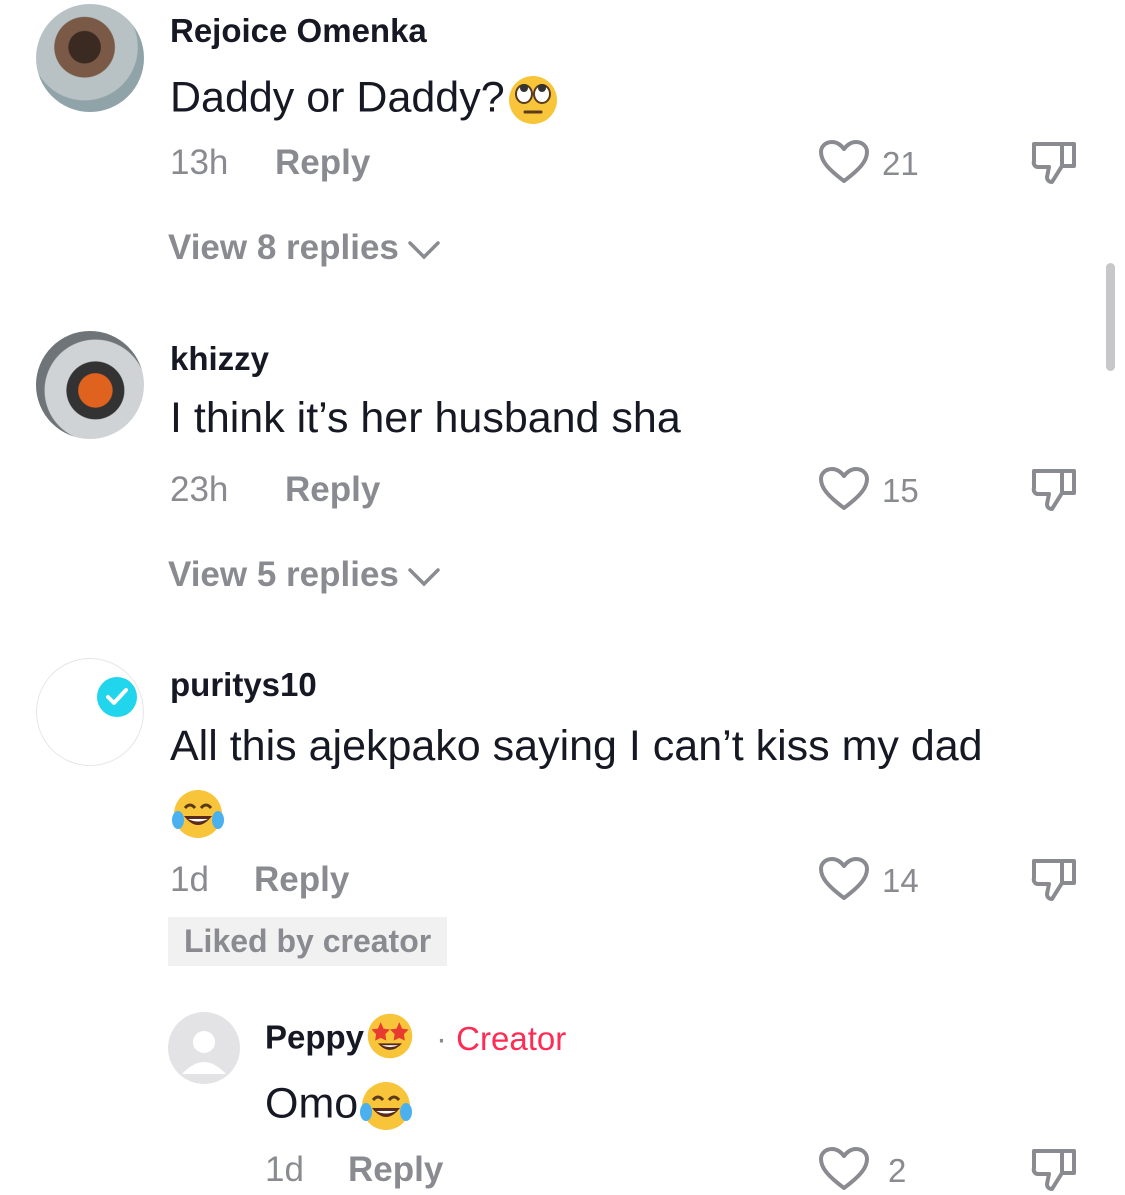 Image resolution: width=1125 pixels, height=1195 pixels. Describe the element at coordinates (204, 1052) in the screenshot. I see `person-icon` at that location.